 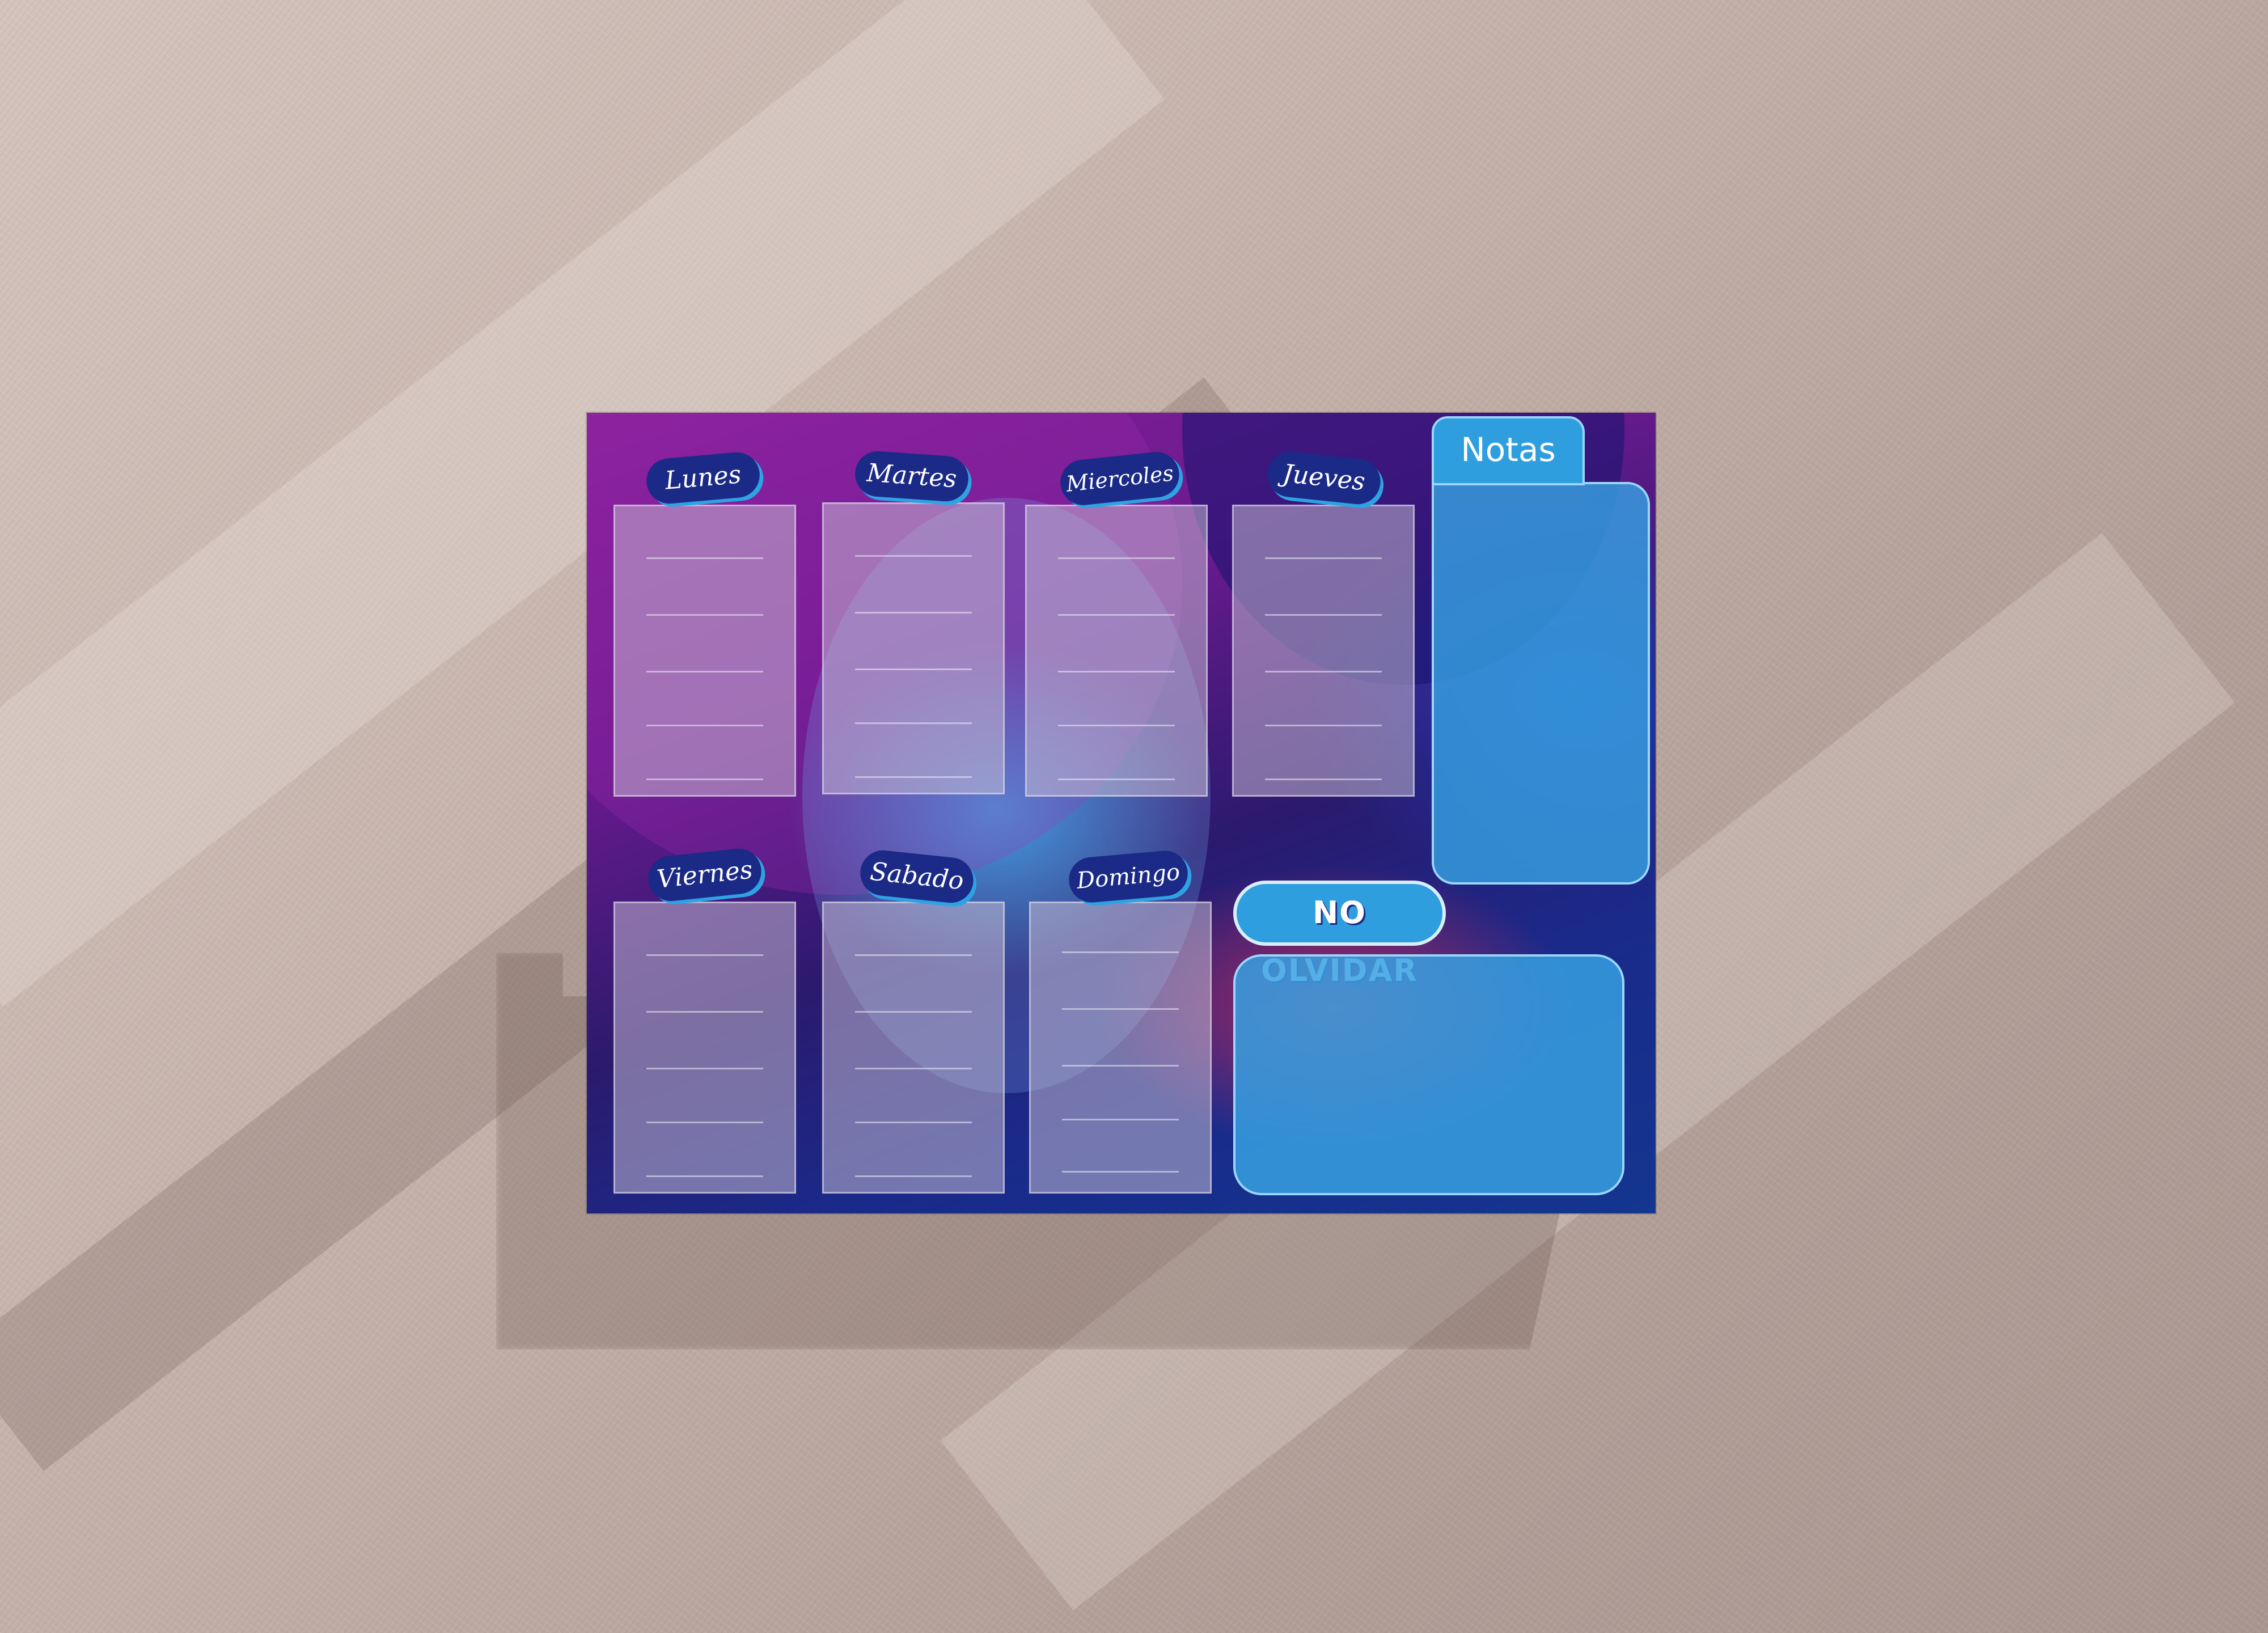 What do you see at coordinates (704, 651) in the screenshot?
I see `day-card-lunes` at bounding box center [704, 651].